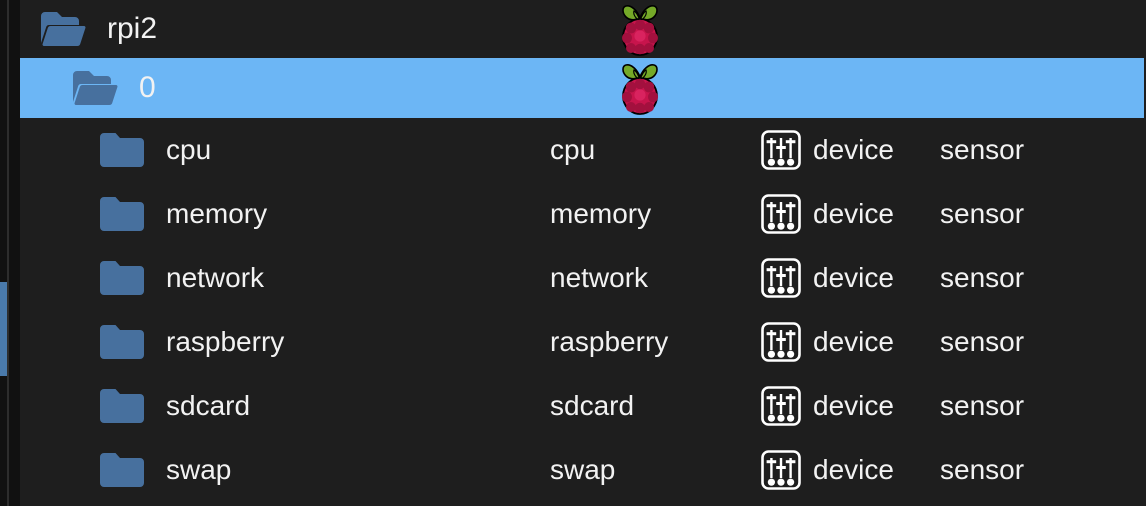 The height and width of the screenshot is (506, 1146). I want to click on tree-row-name-cell: memory, so click(285, 214).